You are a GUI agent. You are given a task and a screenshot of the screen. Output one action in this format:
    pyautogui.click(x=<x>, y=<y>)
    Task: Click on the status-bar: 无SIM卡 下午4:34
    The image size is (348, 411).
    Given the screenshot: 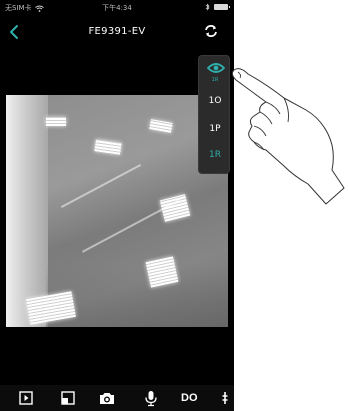 What is the action you would take?
    pyautogui.click(x=117, y=7)
    